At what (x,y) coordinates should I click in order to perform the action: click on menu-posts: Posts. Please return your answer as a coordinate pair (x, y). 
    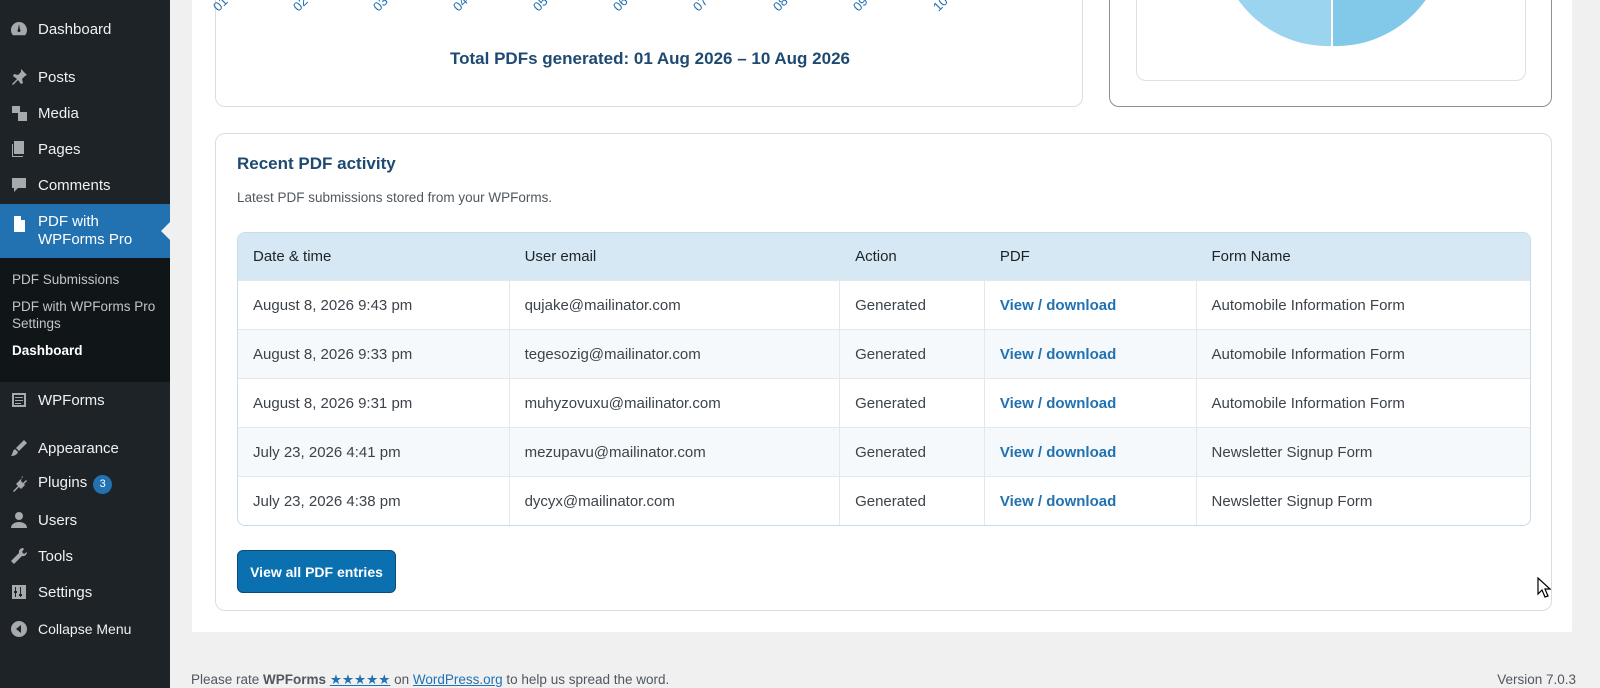
    Looking at the image, I should click on (85, 77).